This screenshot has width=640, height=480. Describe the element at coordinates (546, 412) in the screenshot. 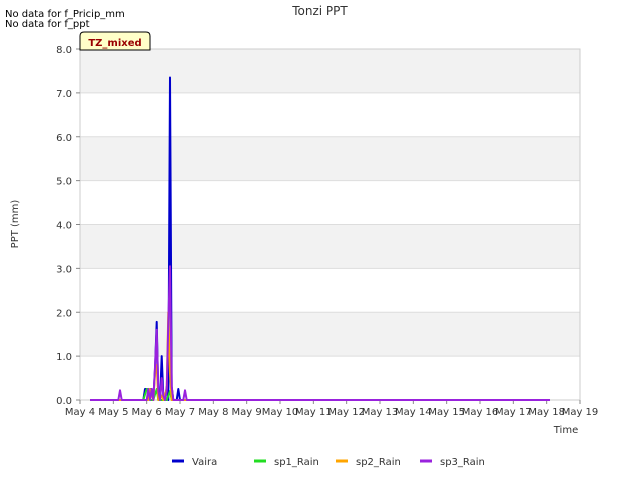

I see `x-tick-label: May 18` at that location.